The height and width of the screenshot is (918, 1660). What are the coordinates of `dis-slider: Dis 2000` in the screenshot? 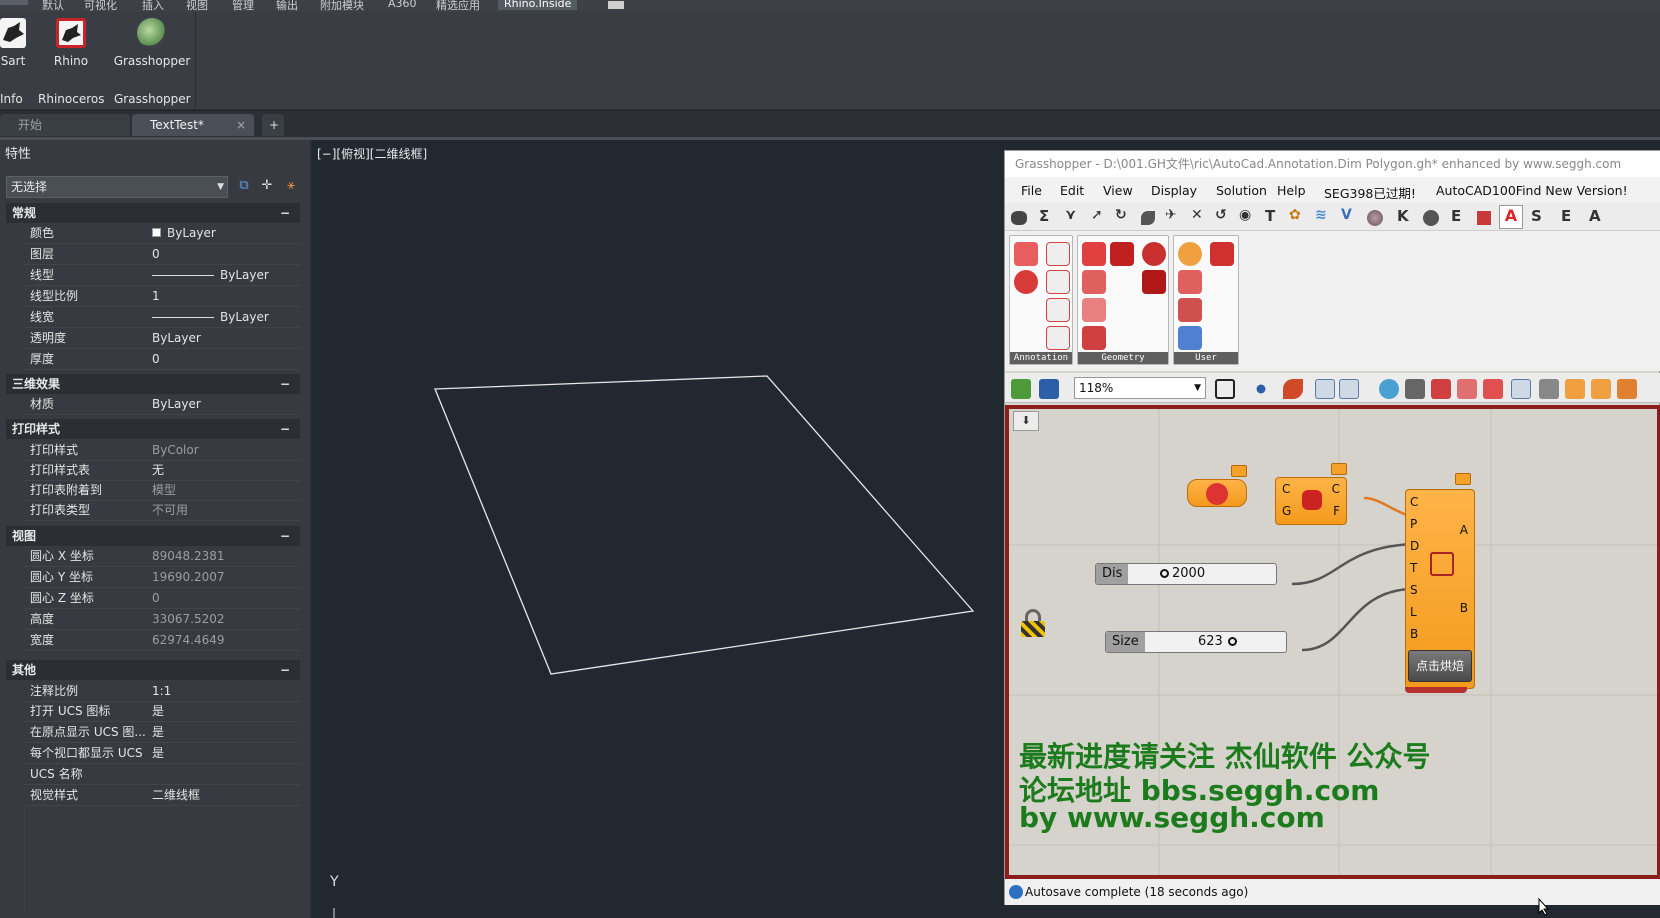 It's located at (1186, 574).